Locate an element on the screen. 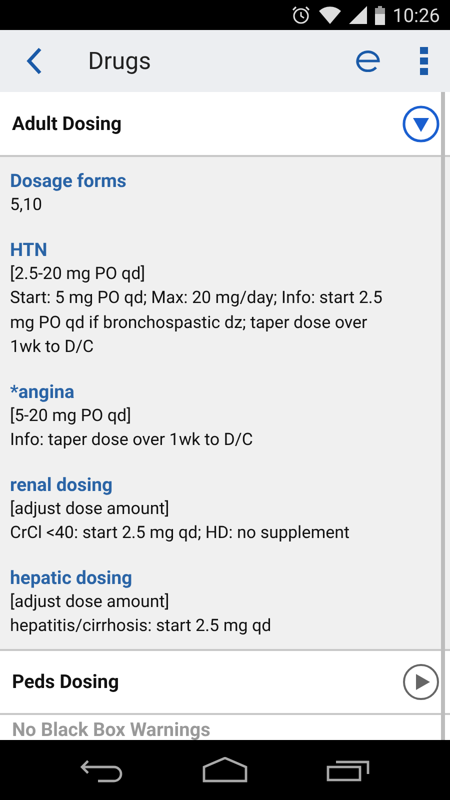  dosing-heading: *angina is located at coordinates (43, 392).